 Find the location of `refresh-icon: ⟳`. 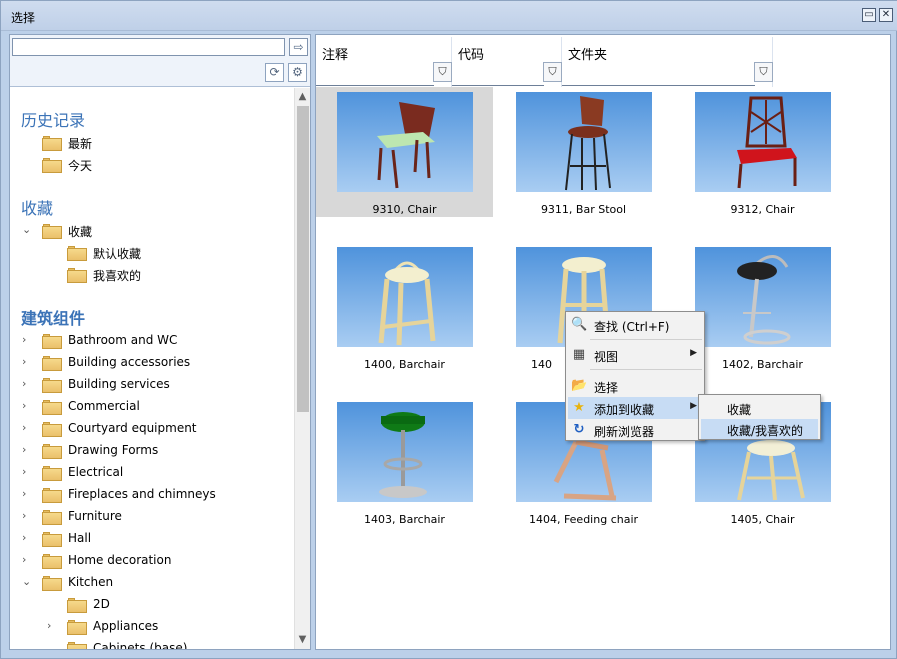

refresh-icon: ⟳ is located at coordinates (274, 72).